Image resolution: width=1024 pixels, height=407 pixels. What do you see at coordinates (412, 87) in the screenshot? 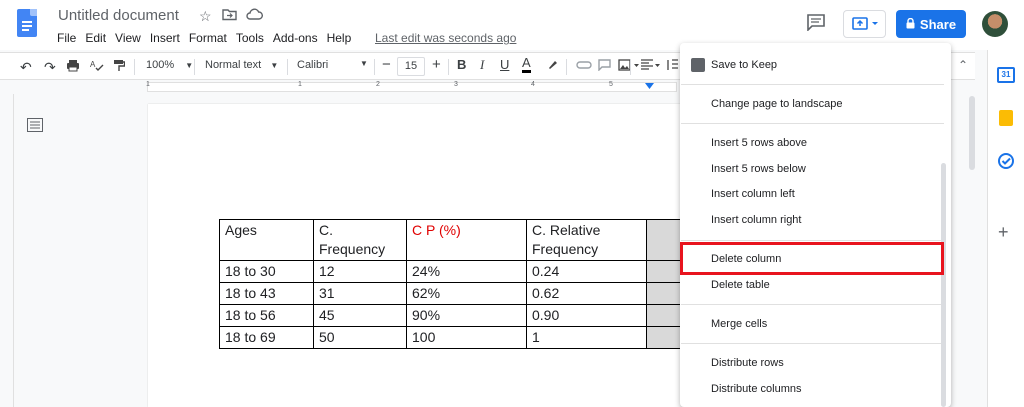
I see `ruler-bar` at bounding box center [412, 87].